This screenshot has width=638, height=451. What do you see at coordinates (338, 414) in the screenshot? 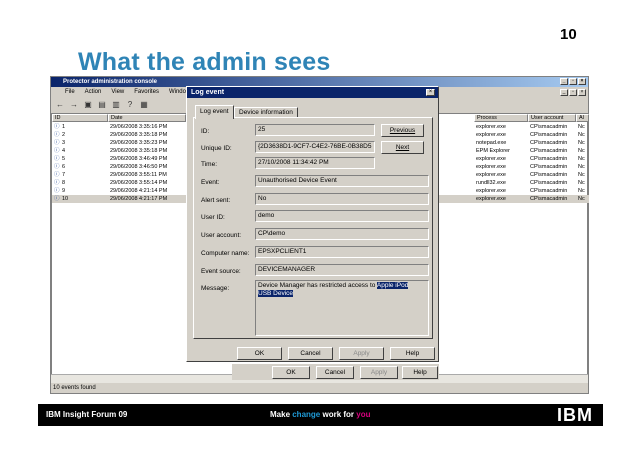
I see `tagline-work-for: work for` at bounding box center [338, 414].